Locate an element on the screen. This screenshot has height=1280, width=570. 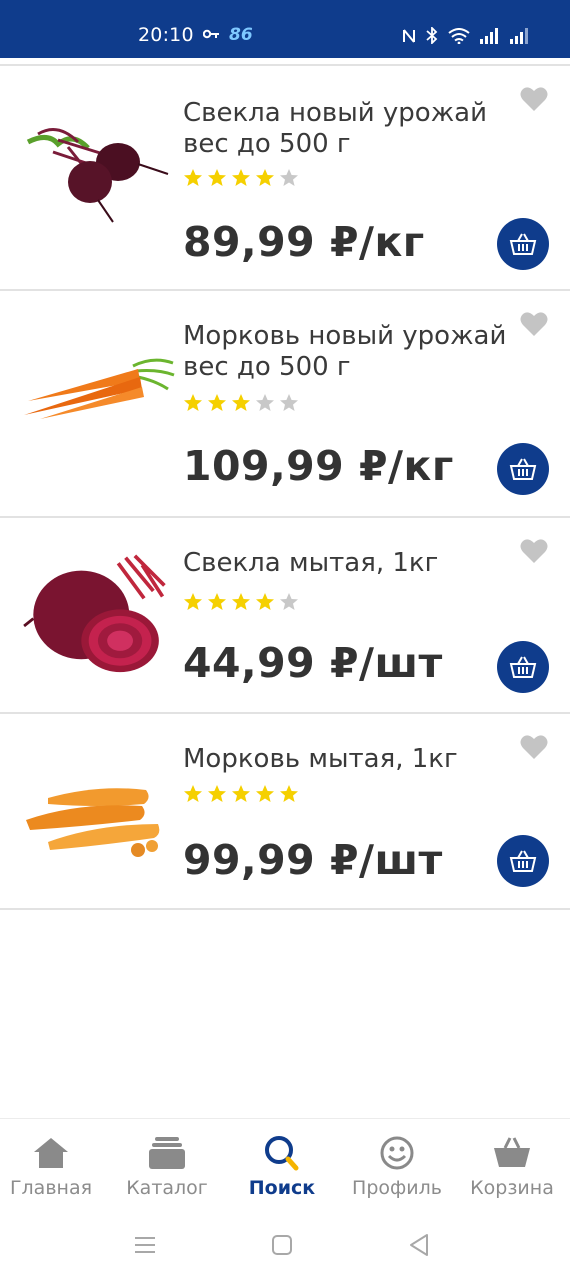
key-icon is located at coordinates (211, 34).